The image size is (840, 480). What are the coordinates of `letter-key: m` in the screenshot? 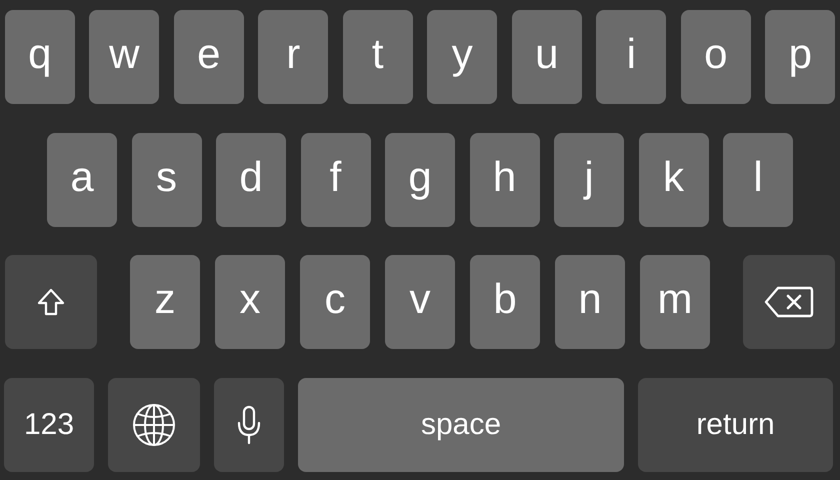 It's located at (675, 302).